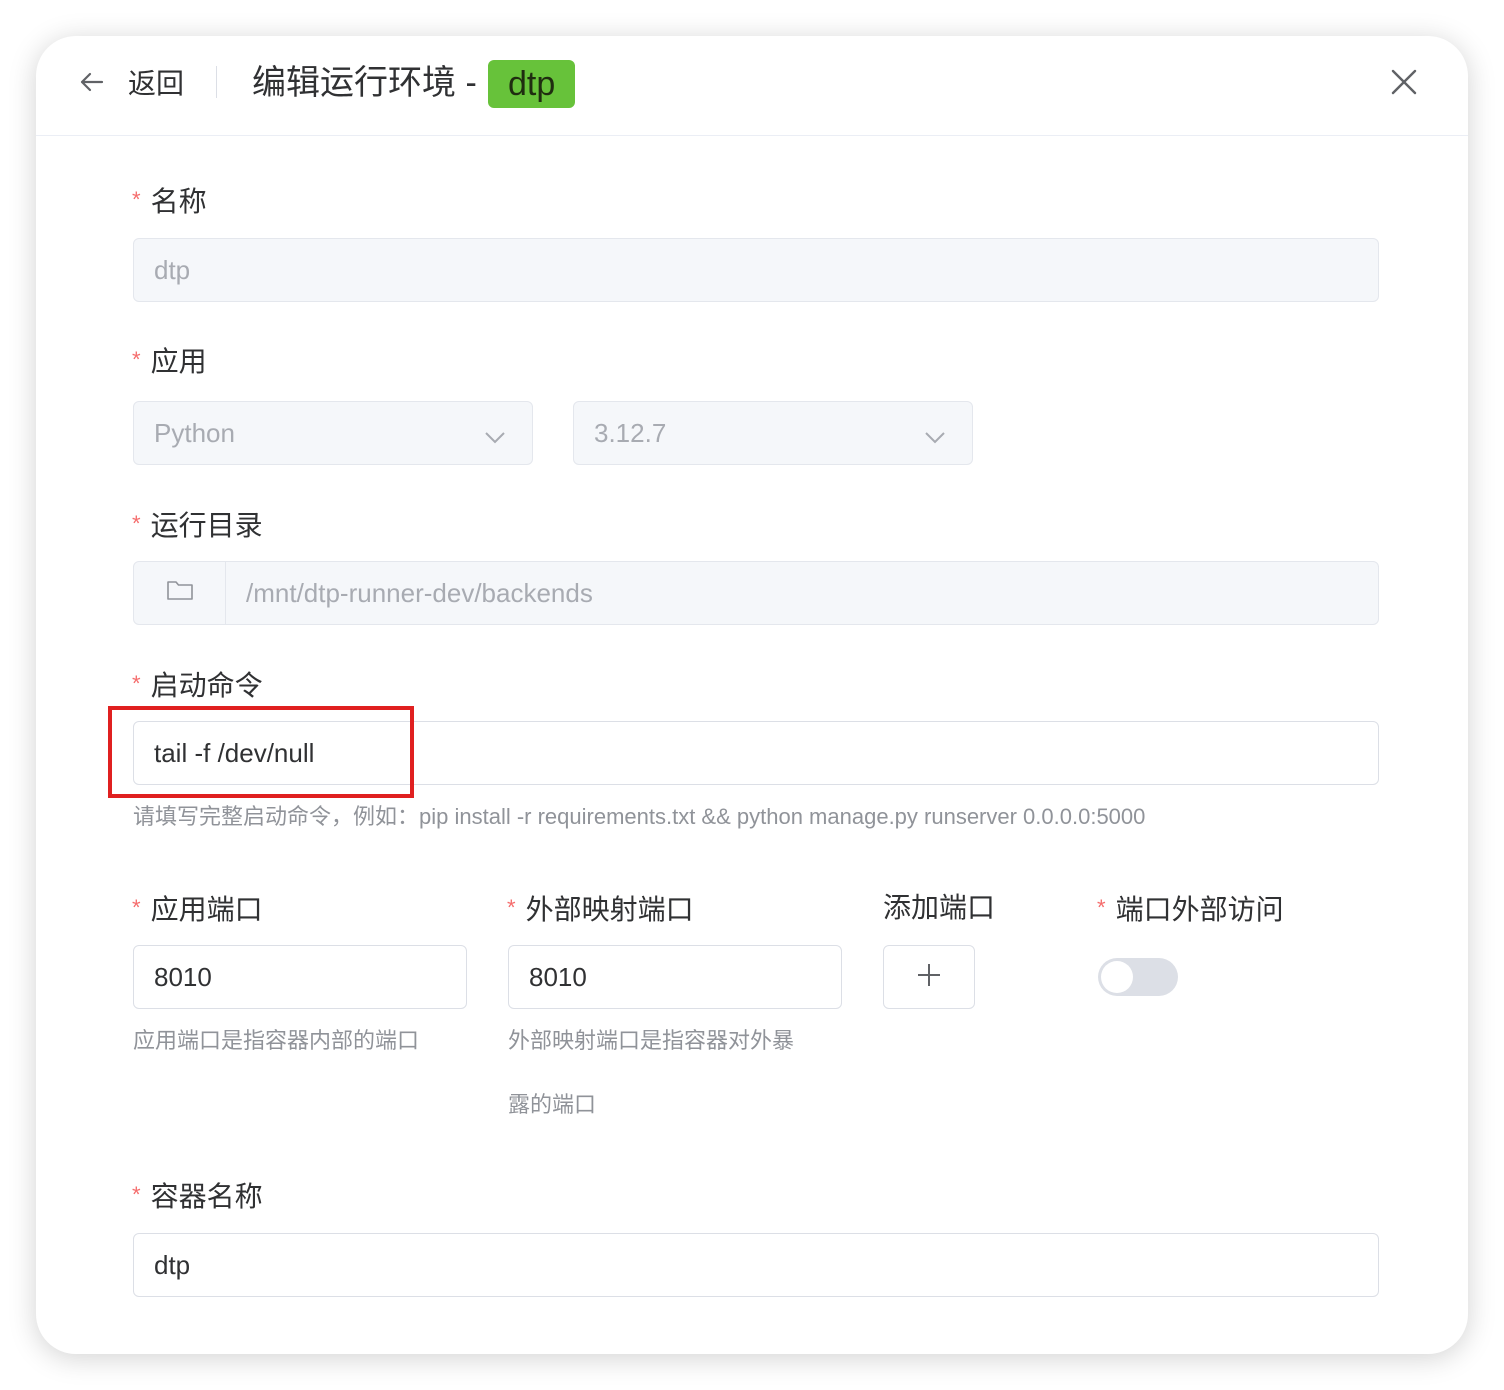 The width and height of the screenshot is (1504, 1390). I want to click on back-label: 返回, so click(156, 83).